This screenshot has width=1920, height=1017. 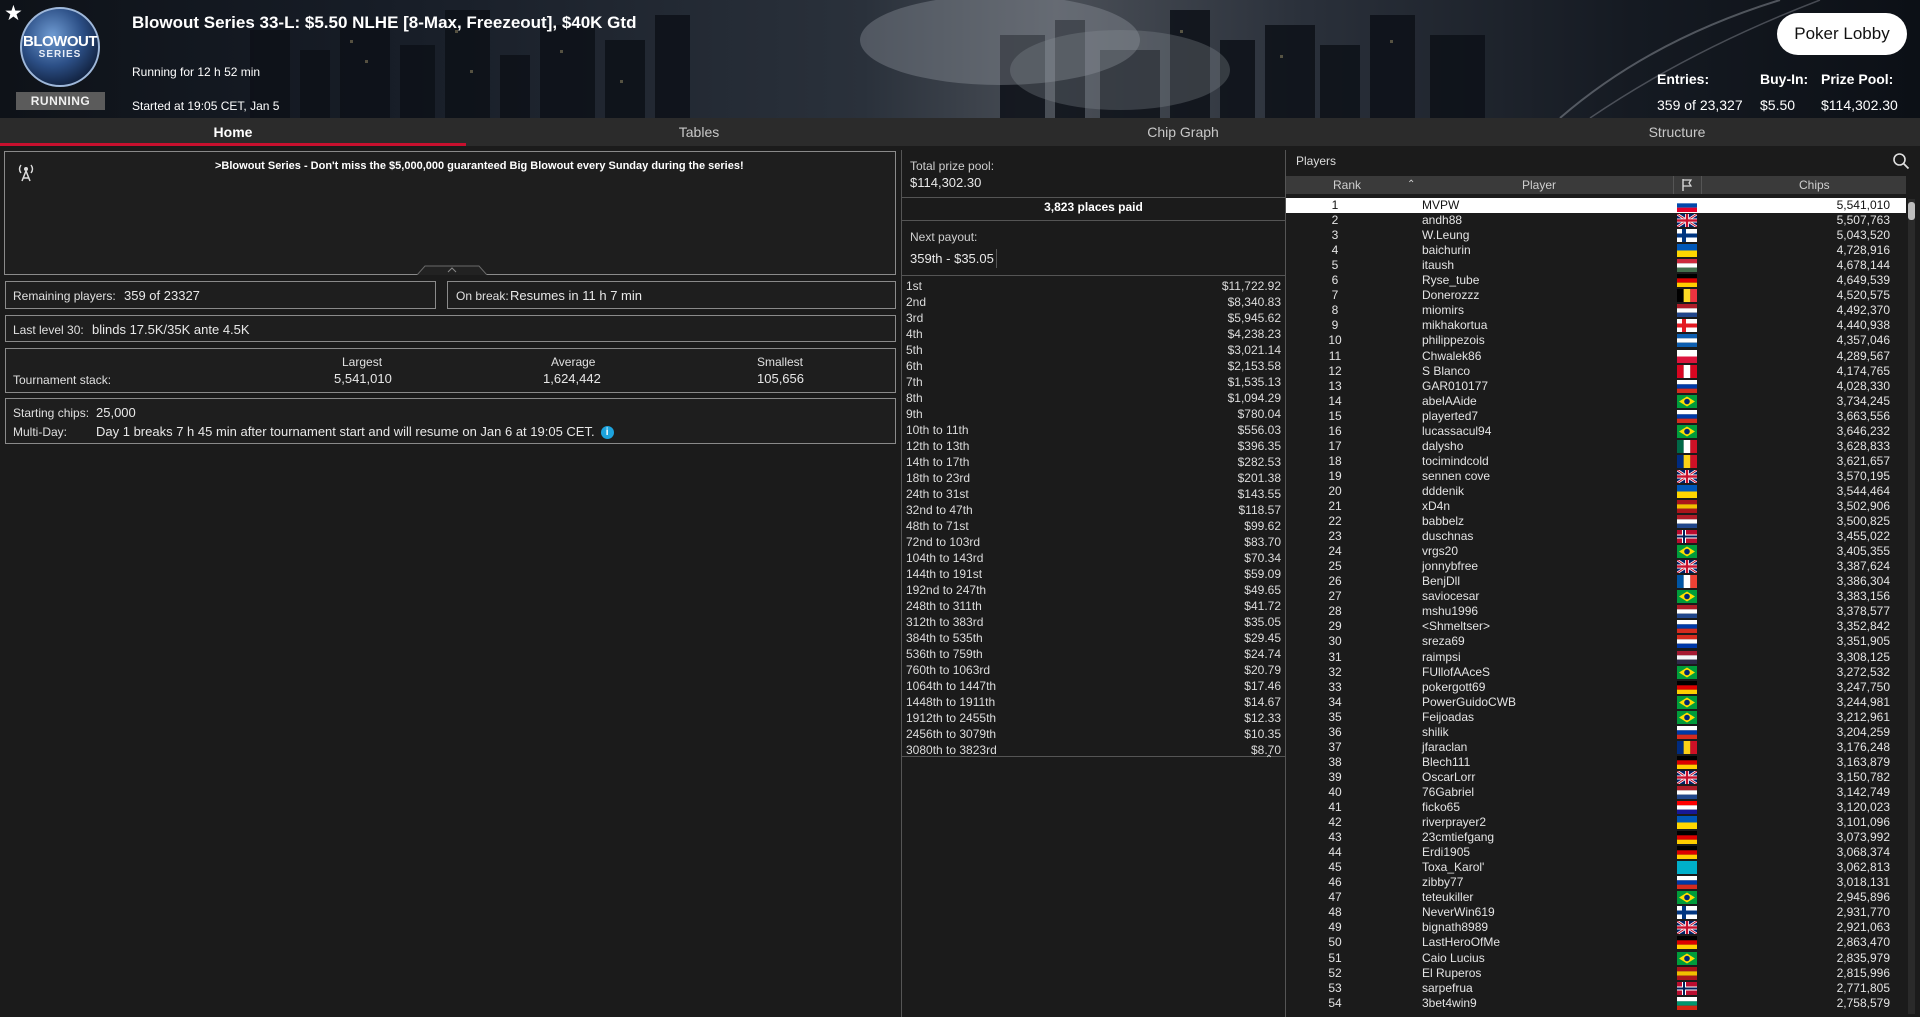 What do you see at coordinates (1901, 161) in the screenshot?
I see `search-icon` at bounding box center [1901, 161].